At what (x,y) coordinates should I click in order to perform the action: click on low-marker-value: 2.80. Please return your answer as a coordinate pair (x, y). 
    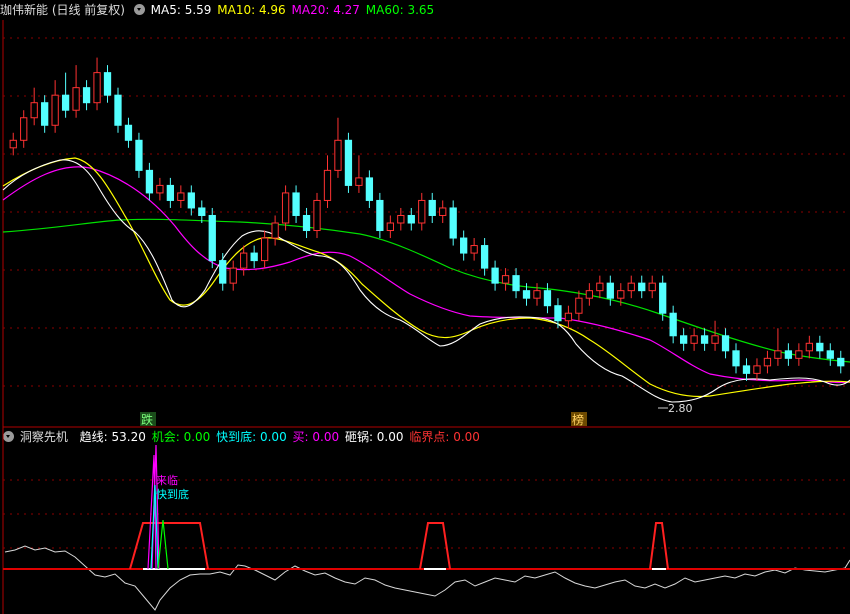
    Looking at the image, I should click on (680, 408).